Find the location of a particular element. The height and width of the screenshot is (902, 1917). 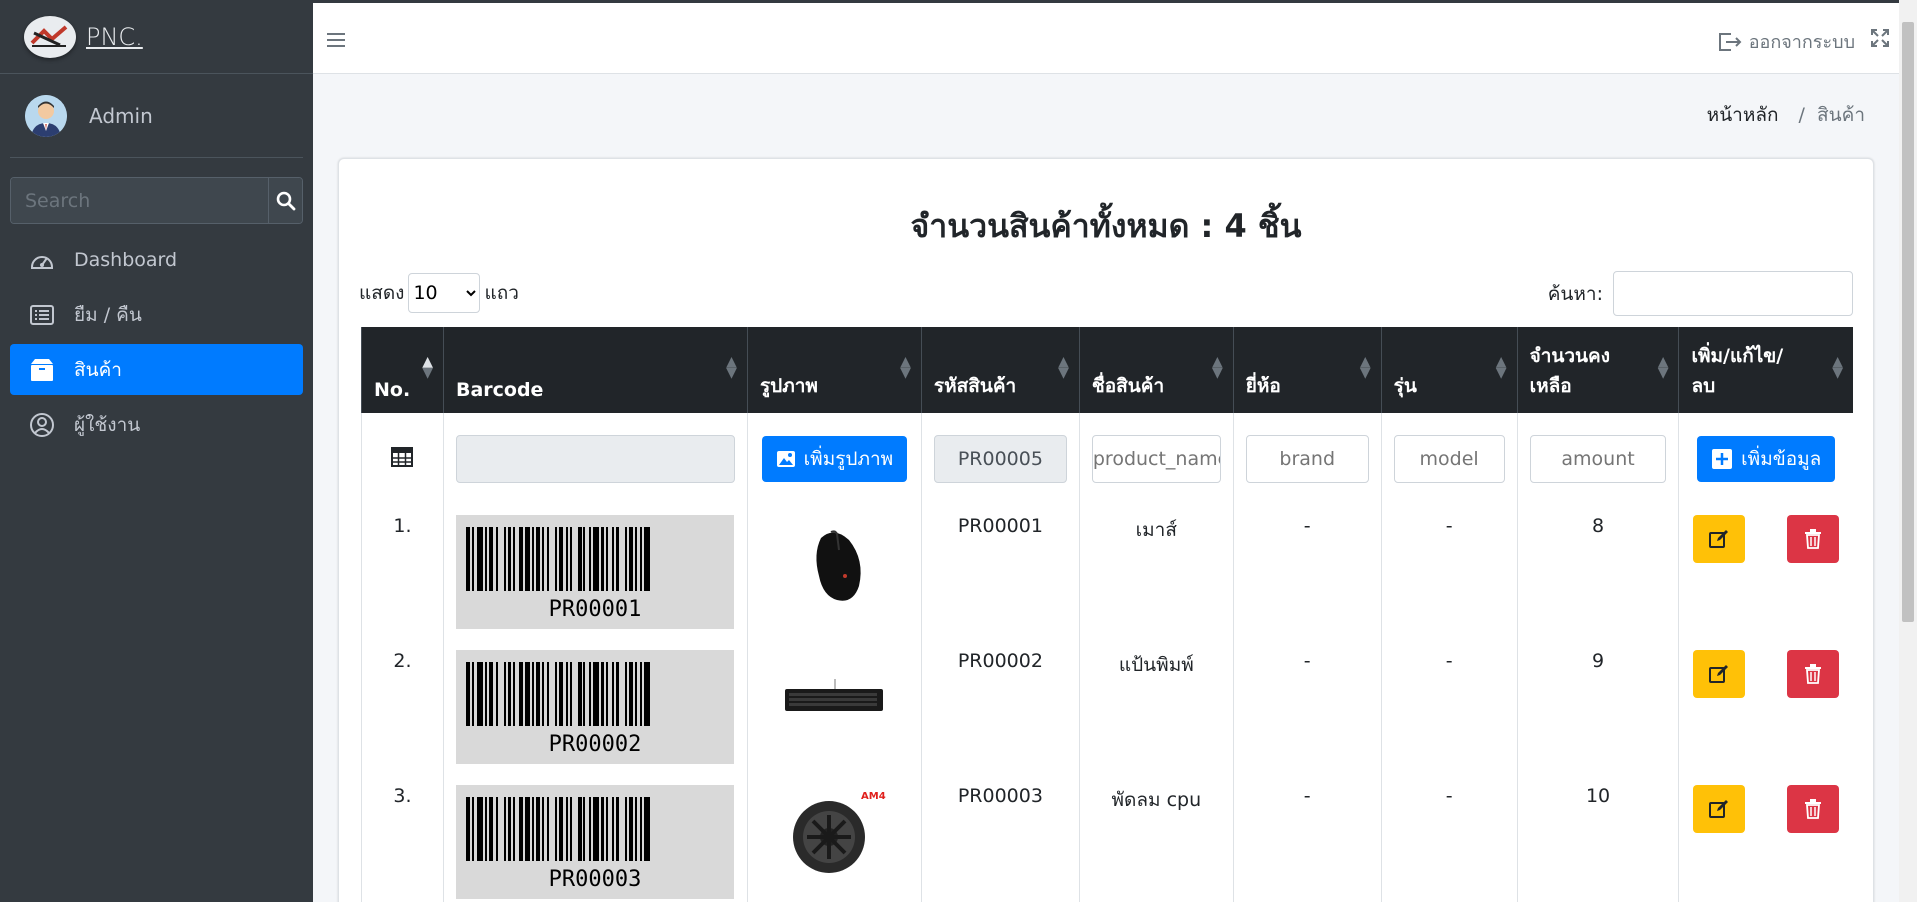

barcode-cell: PR00002 is located at coordinates (595, 707).